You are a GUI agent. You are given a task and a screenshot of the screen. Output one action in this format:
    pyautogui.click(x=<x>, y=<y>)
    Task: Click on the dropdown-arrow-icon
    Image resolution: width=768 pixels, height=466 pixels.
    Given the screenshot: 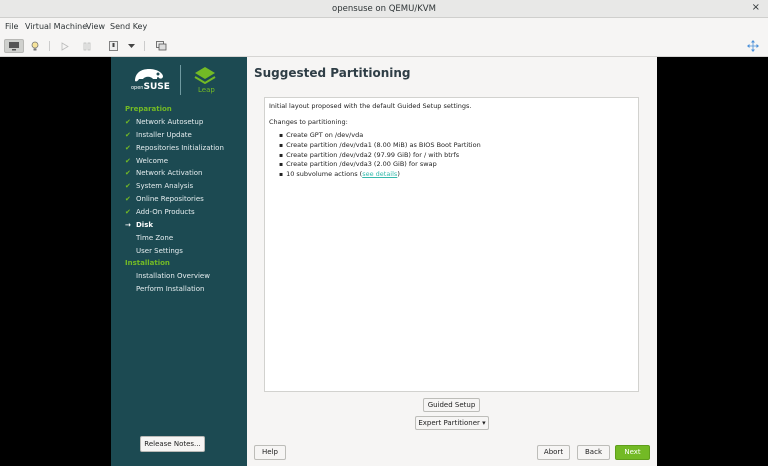 What is the action you would take?
    pyautogui.click(x=131, y=46)
    